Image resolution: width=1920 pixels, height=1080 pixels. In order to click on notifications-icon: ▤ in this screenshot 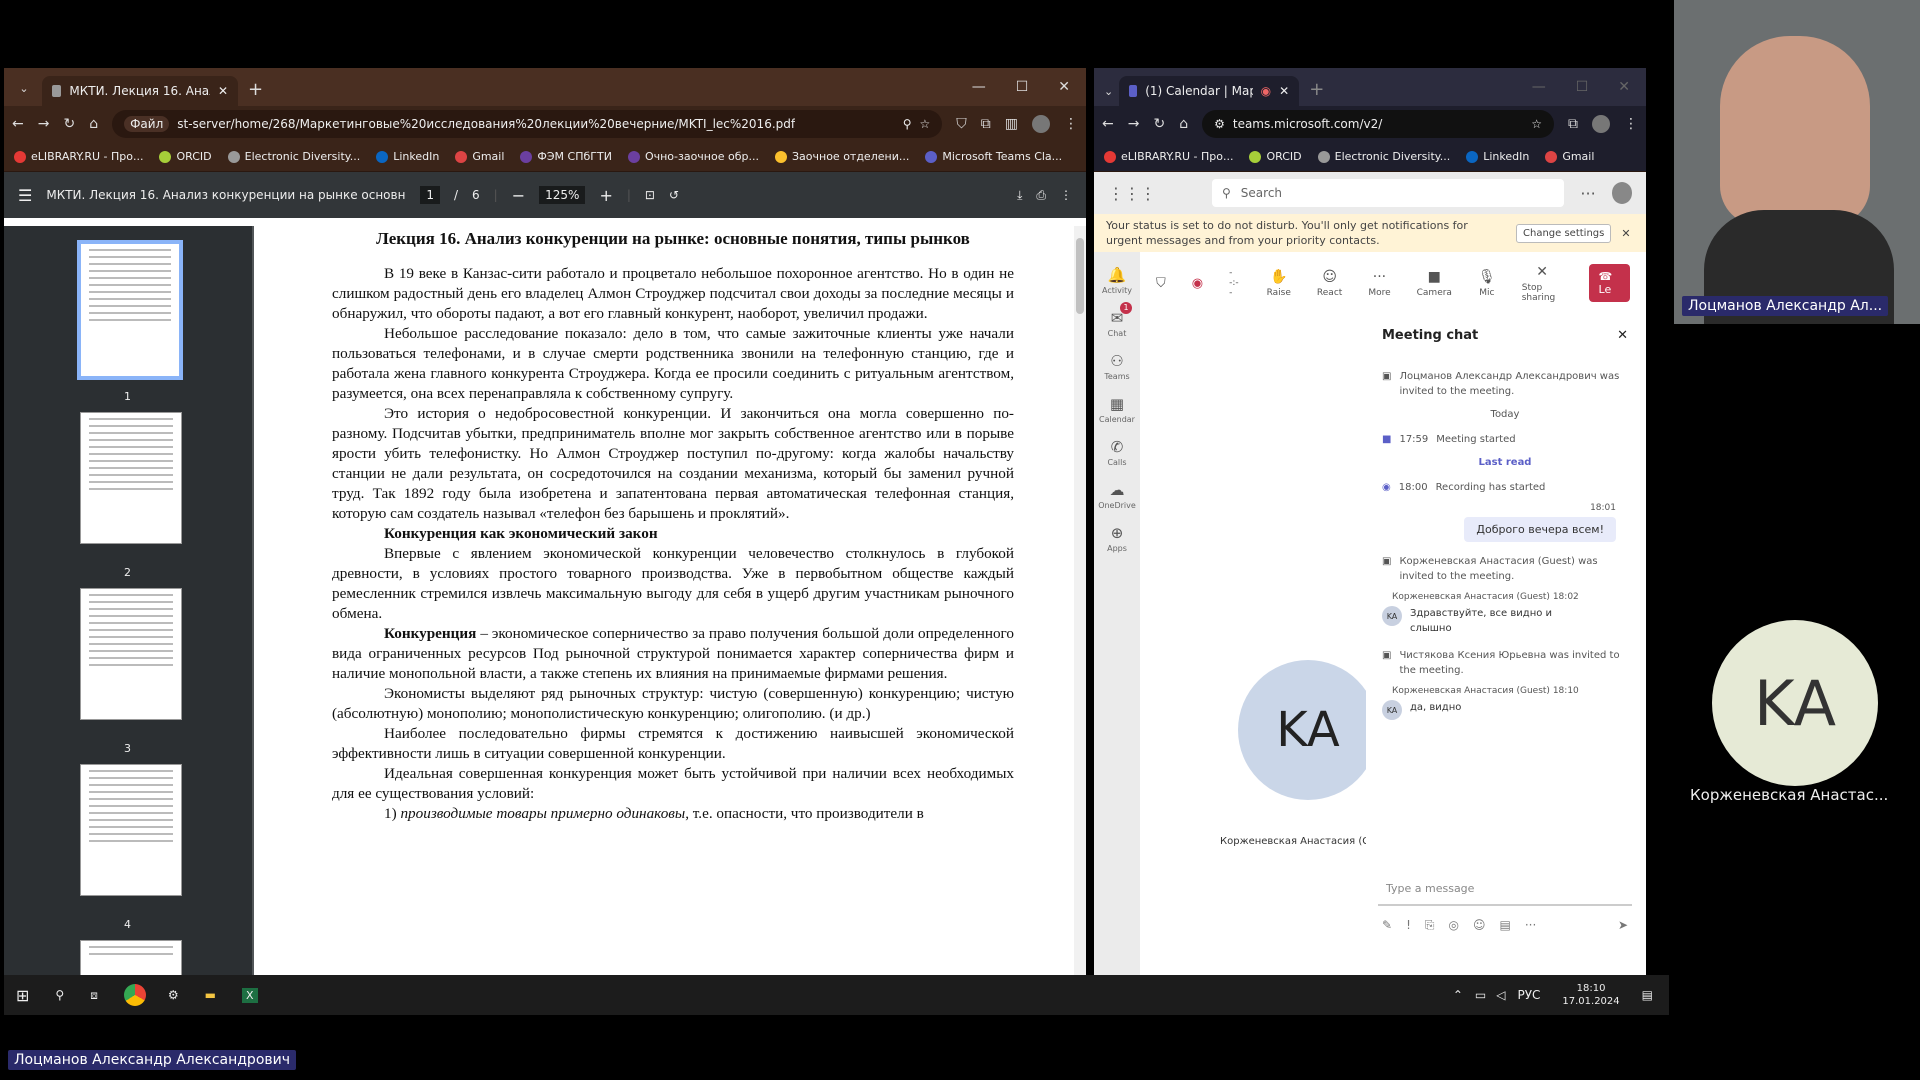, I will do `click(1647, 995)`.